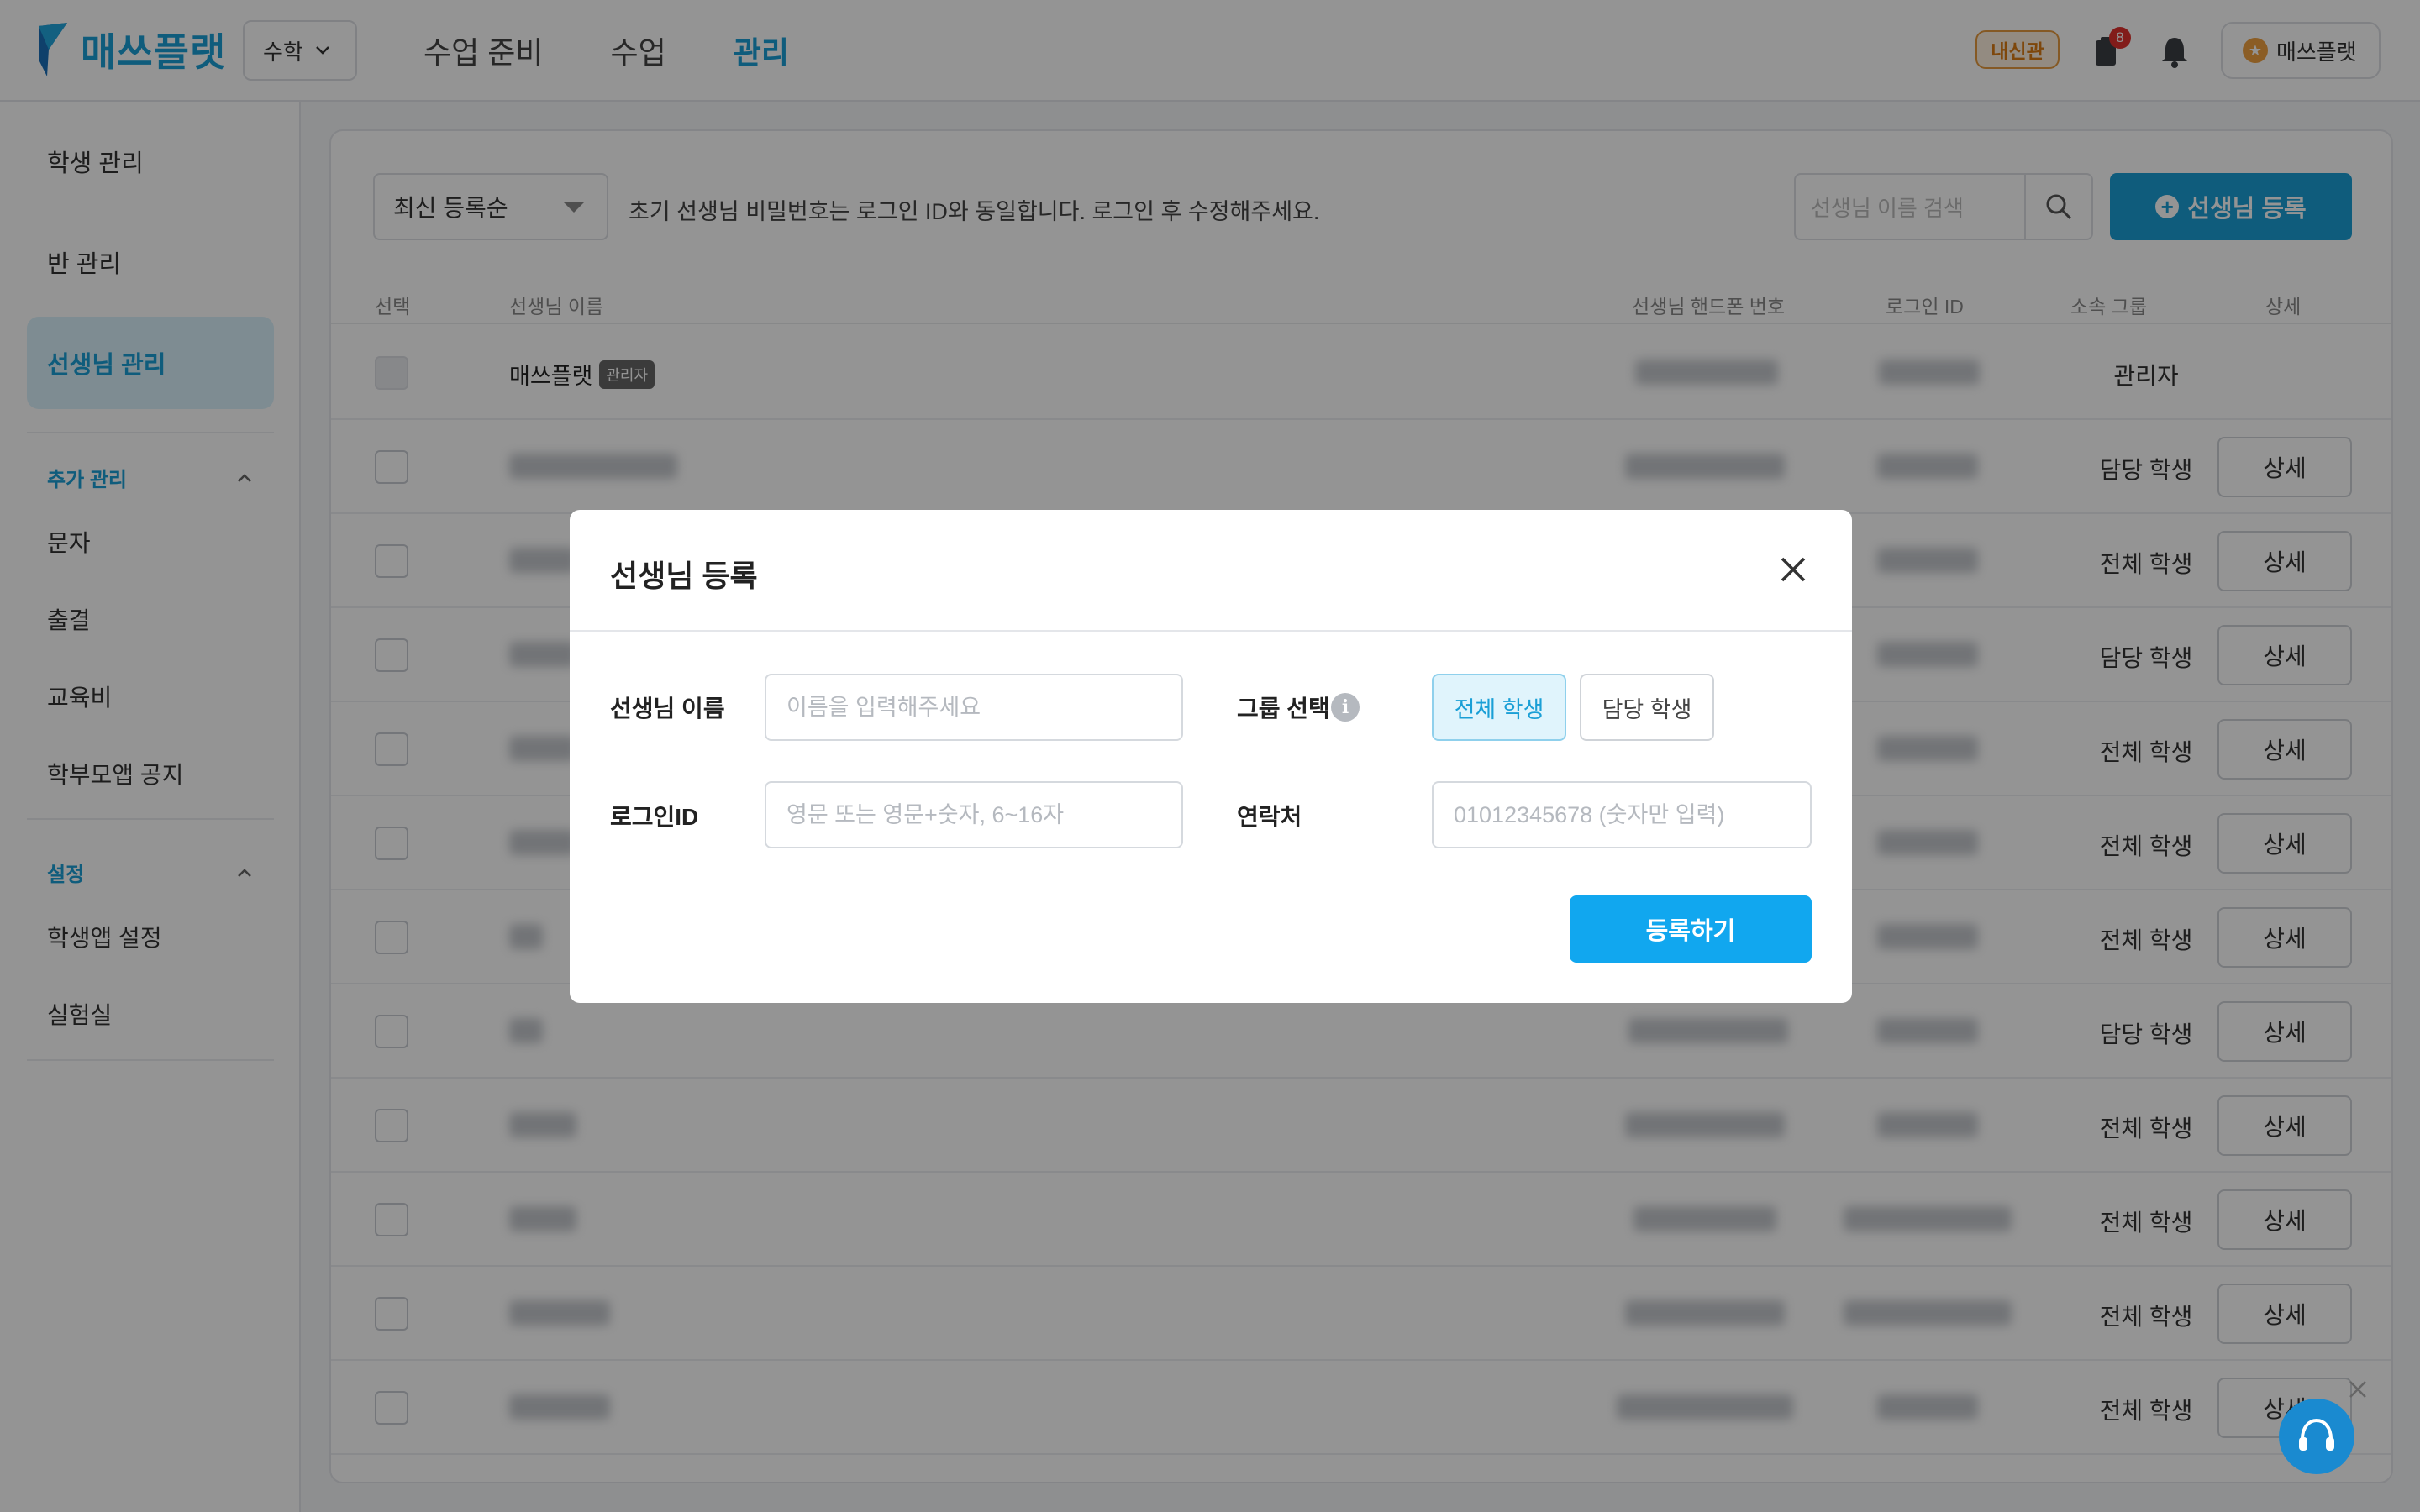 This screenshot has width=2420, height=1512. I want to click on help-chat-button, so click(2316, 1436).